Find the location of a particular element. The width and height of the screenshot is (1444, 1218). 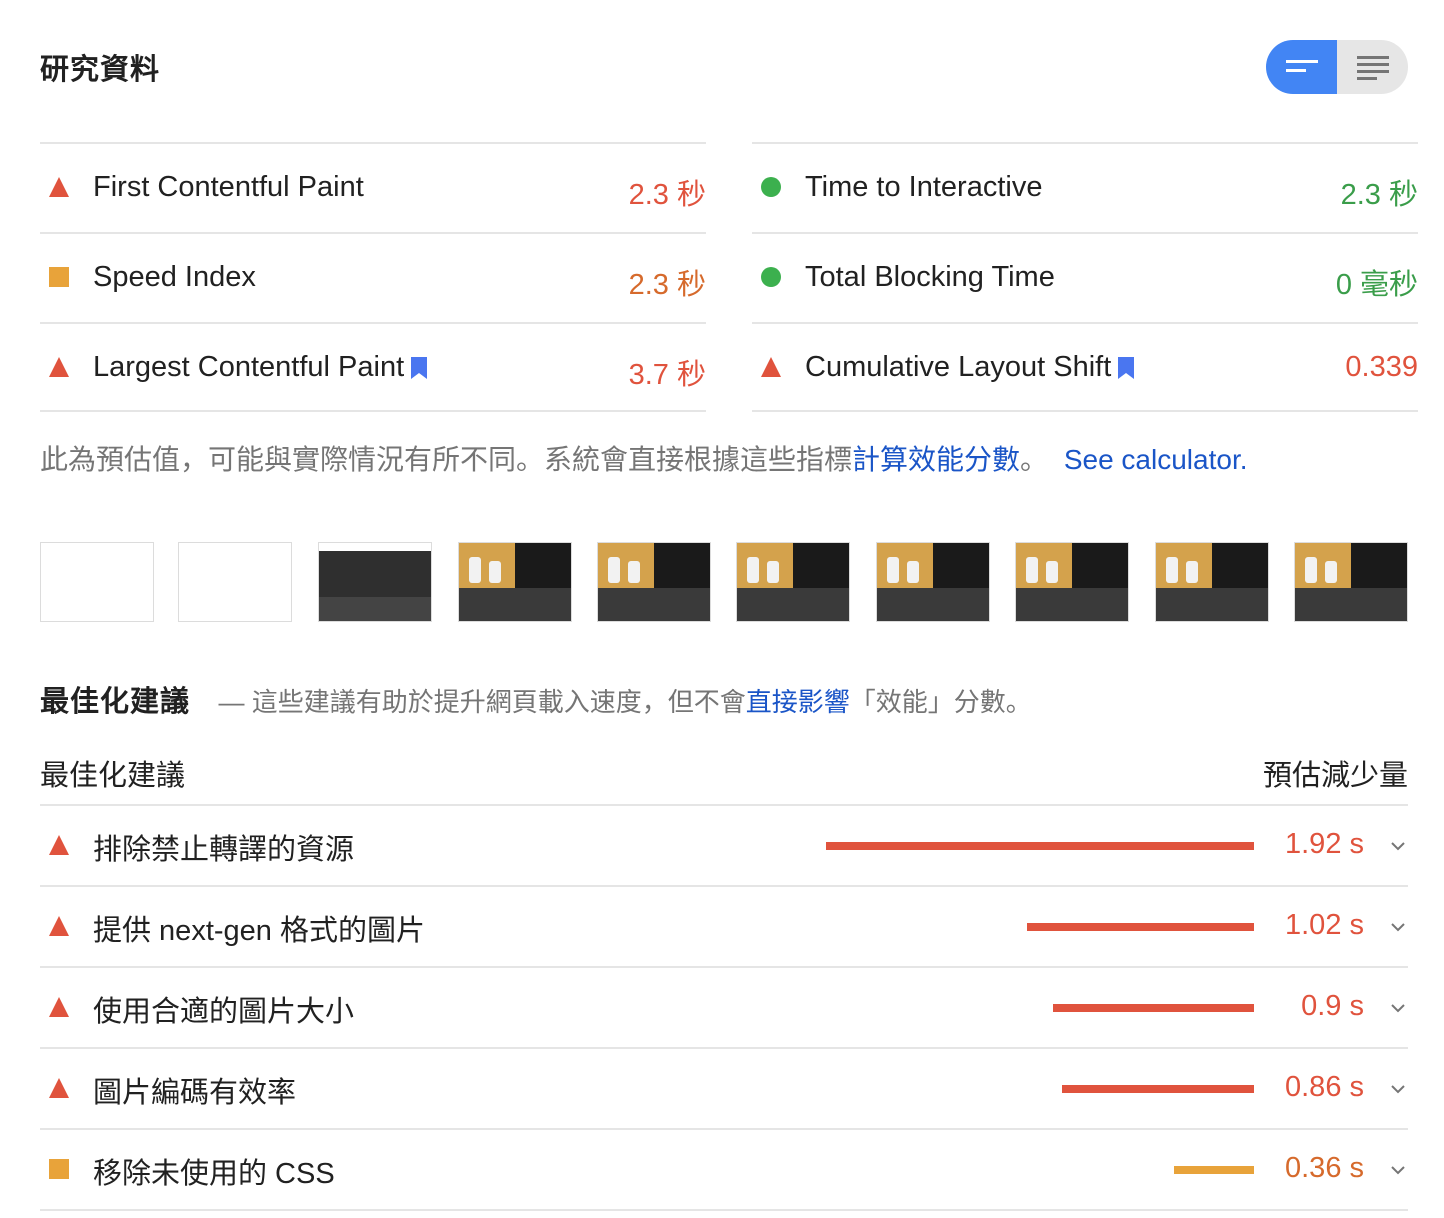

view-toggle is located at coordinates (1337, 67).